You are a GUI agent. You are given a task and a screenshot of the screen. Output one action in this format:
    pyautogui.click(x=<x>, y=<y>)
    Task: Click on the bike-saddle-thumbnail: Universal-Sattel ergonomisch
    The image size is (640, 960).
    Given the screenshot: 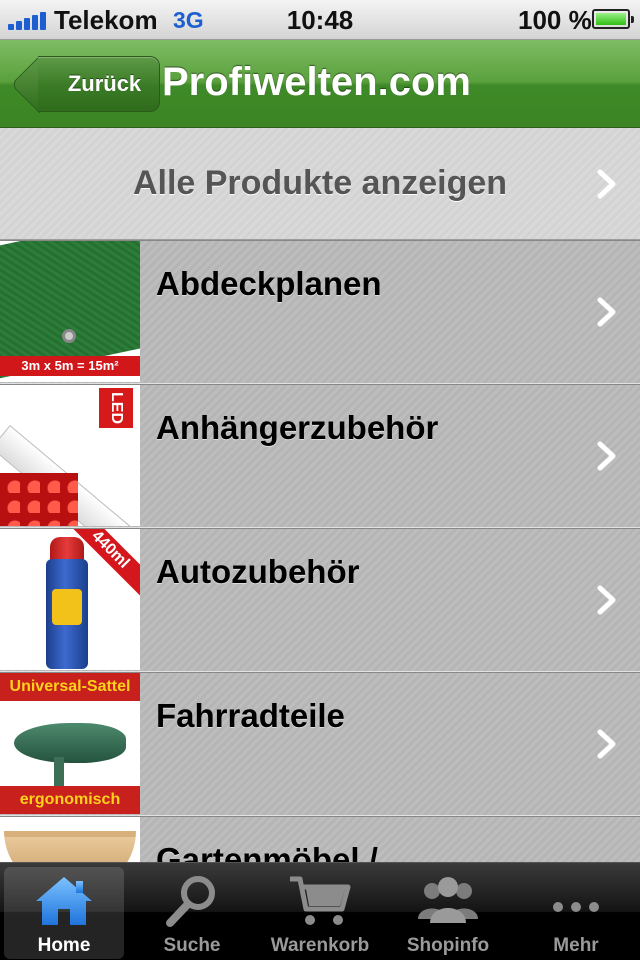 What is the action you would take?
    pyautogui.click(x=70, y=743)
    